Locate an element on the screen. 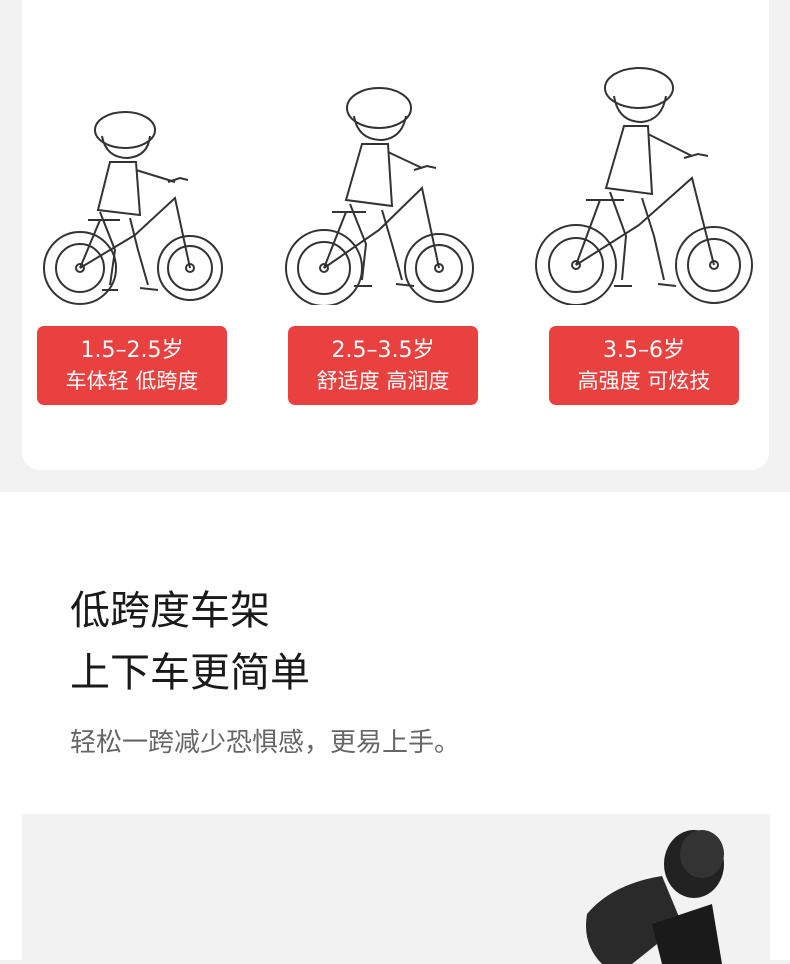 The height and width of the screenshot is (964, 790). bike-product-photo is located at coordinates (396, 889).